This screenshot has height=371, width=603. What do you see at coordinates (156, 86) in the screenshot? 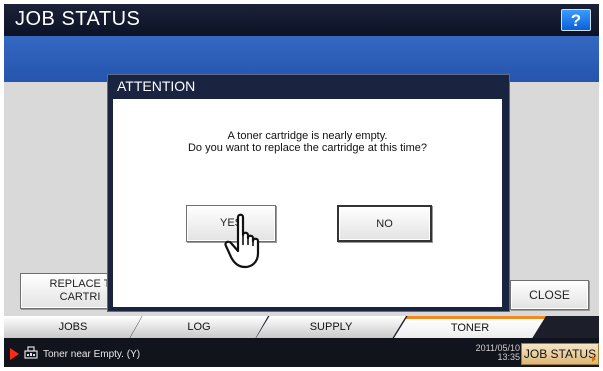
I see `dialog-title: ATTENTION` at bounding box center [156, 86].